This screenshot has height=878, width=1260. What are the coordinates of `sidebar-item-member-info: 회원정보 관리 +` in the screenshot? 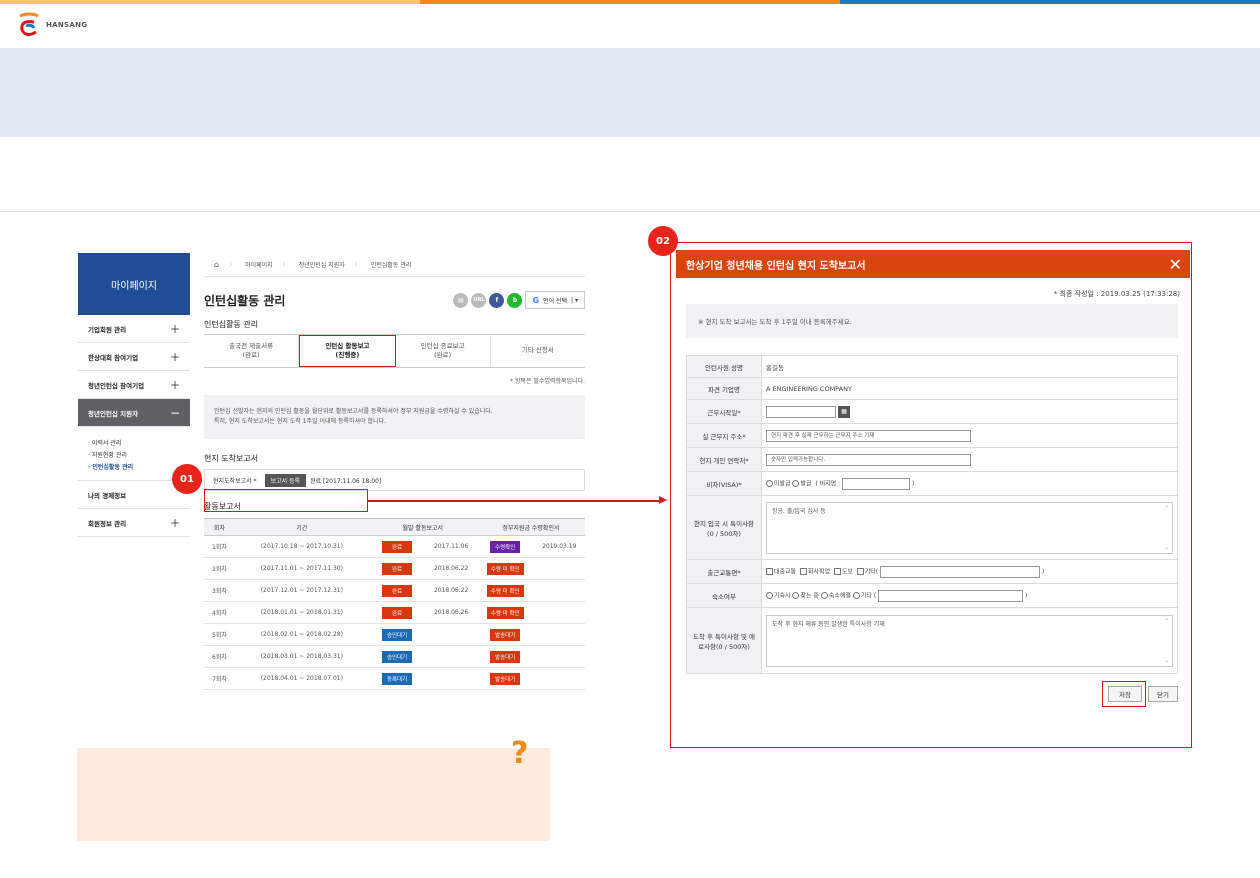 It's located at (134, 523).